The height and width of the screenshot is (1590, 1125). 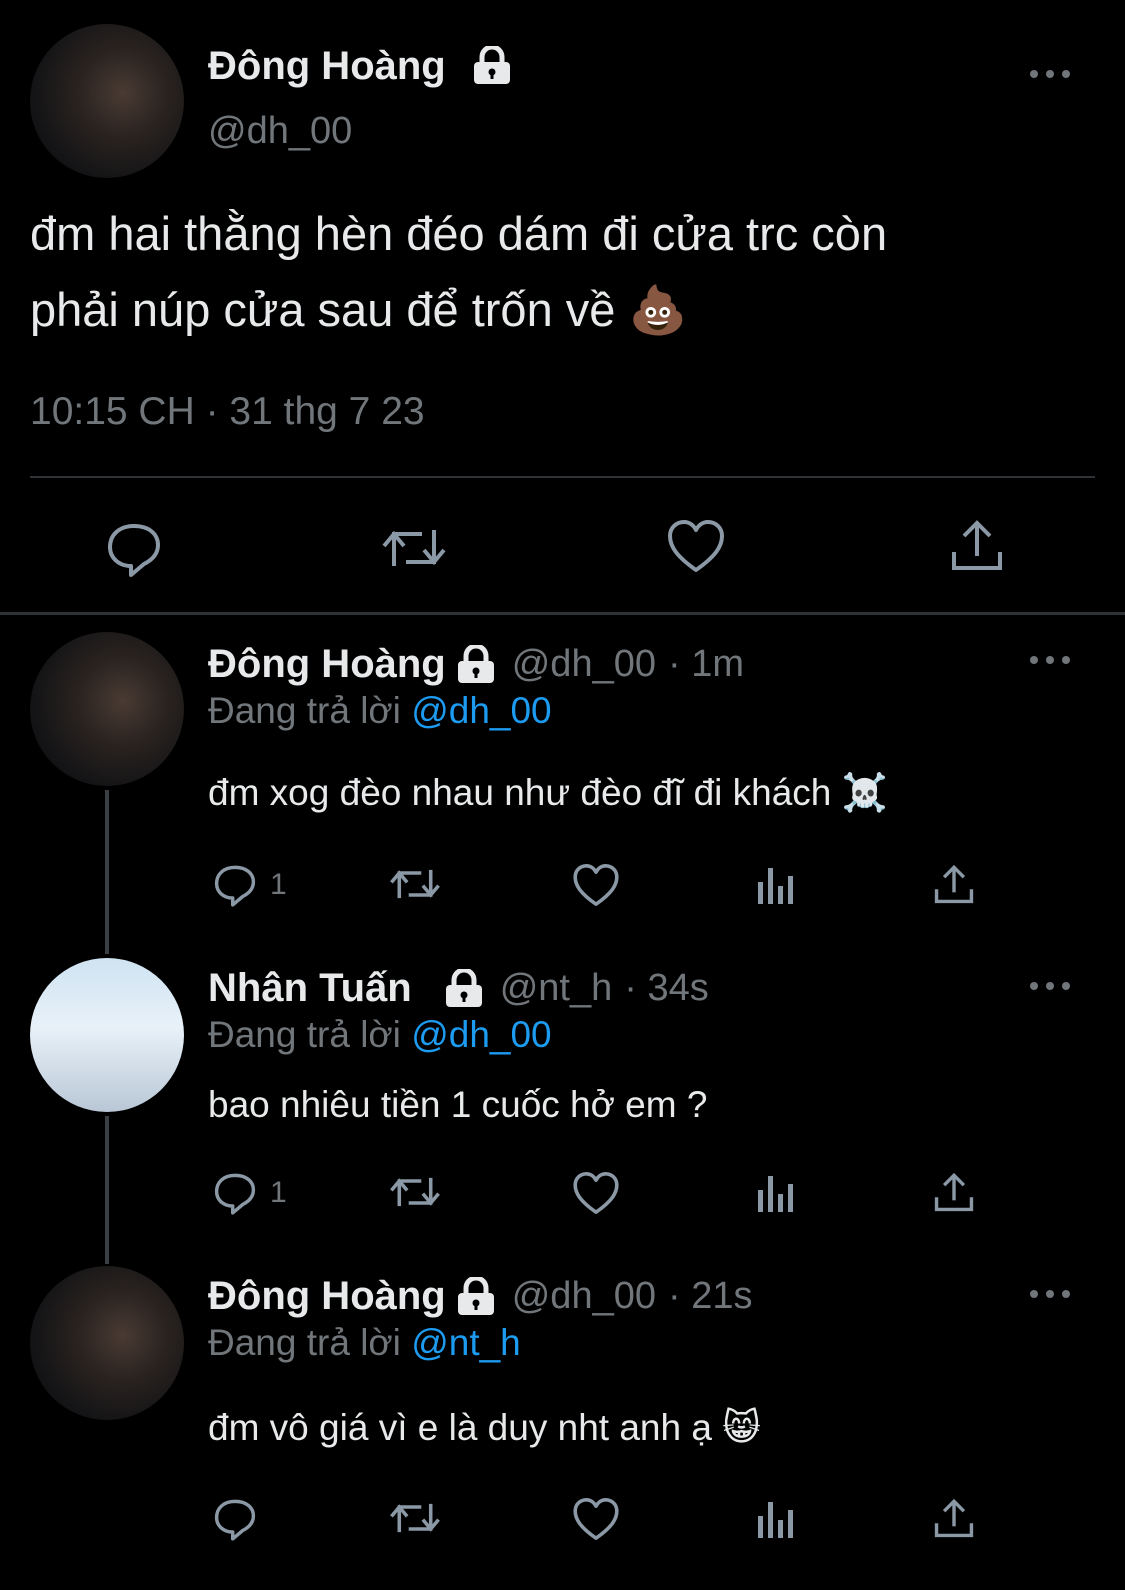 What do you see at coordinates (364, 1342) in the screenshot?
I see `replying-to: Đang trả lời @nt_h` at bounding box center [364, 1342].